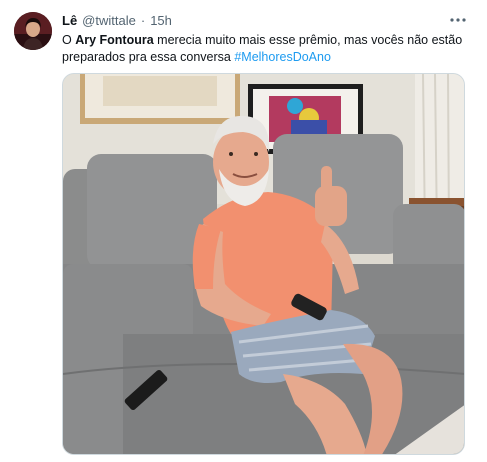  I want to click on tweet-header: Lê @twittale · 15h, so click(117, 21).